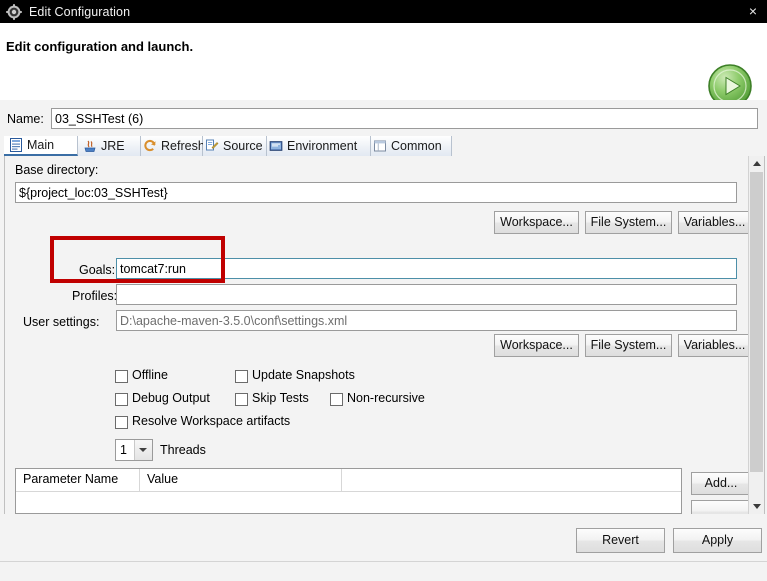  Describe the element at coordinates (95, 296) in the screenshot. I see `profiles-label: Profiles:` at that location.